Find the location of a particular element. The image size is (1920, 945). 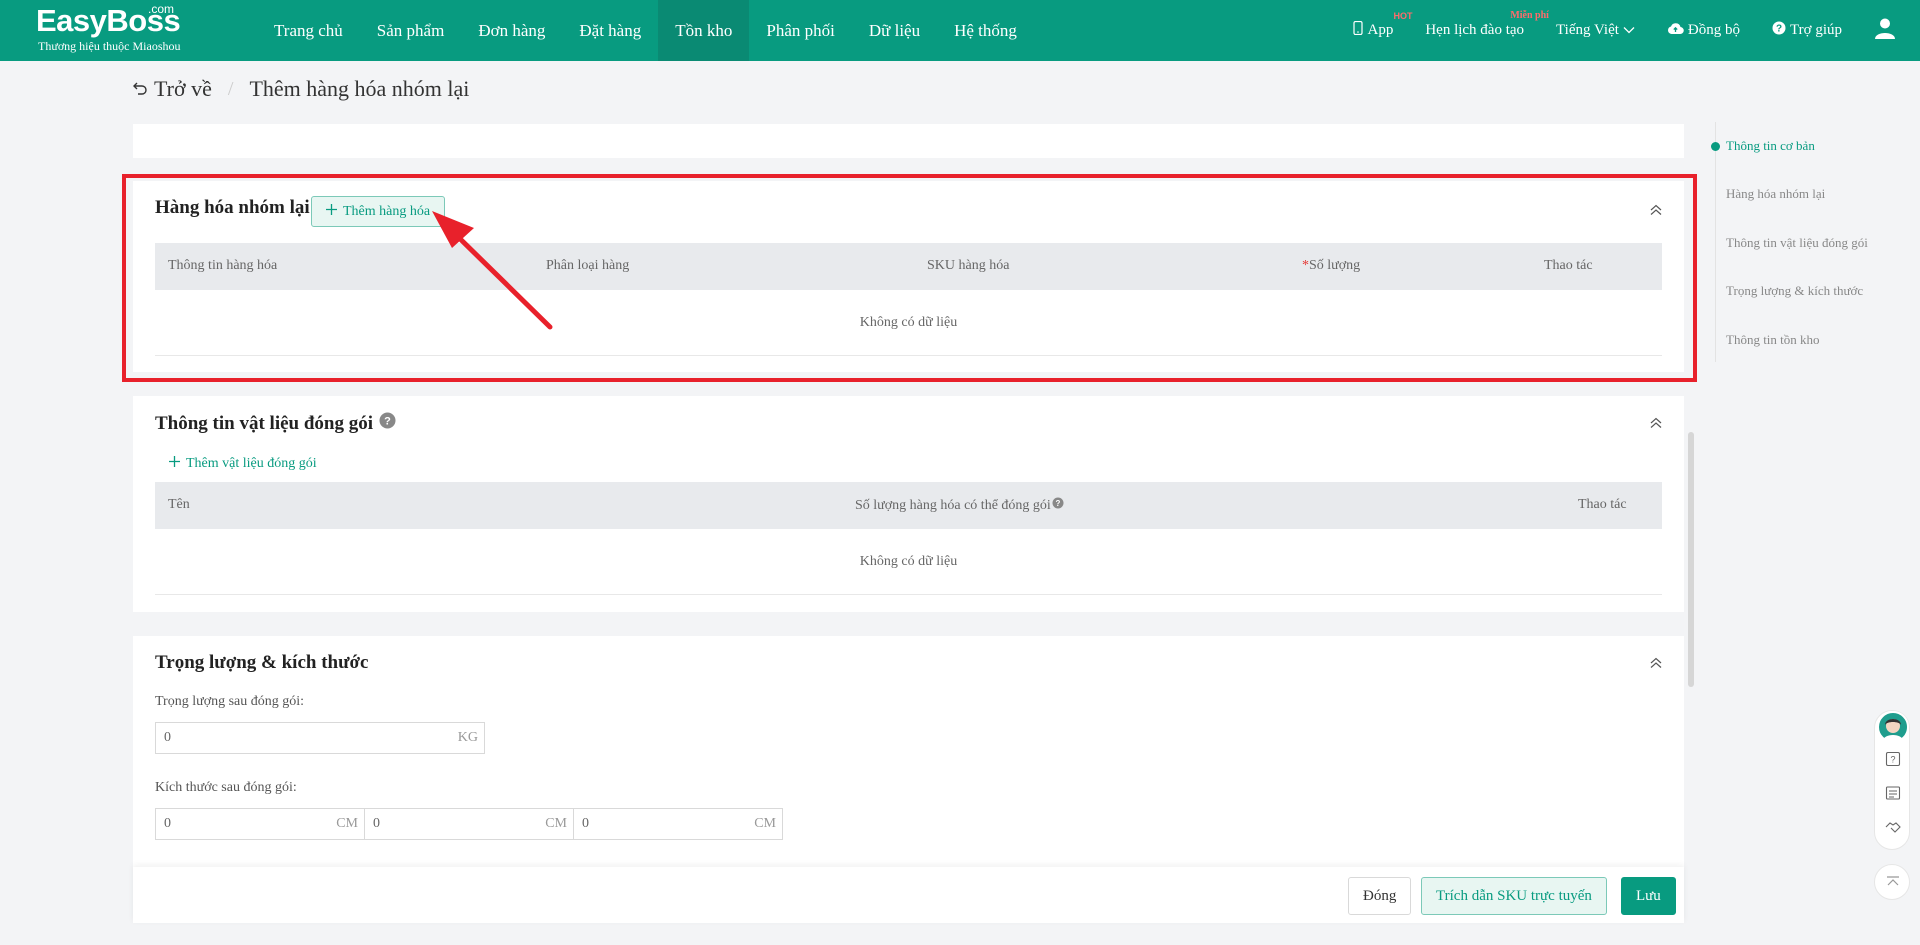

anchor-grouped-goods: Hàng hóa nhóm lại is located at coordinates (1775, 194).